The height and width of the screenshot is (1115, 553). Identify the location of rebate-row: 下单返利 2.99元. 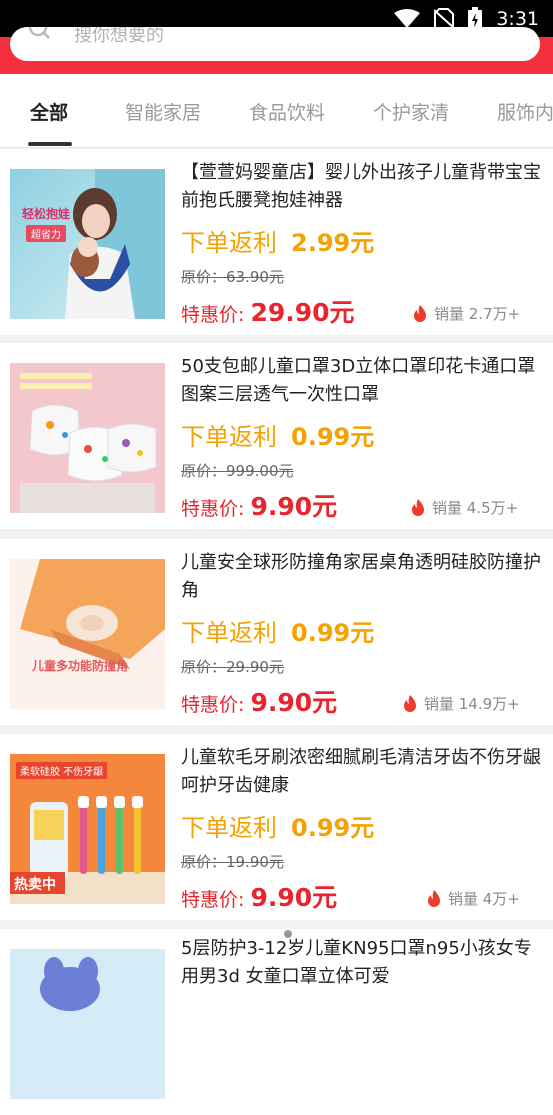
(277, 240).